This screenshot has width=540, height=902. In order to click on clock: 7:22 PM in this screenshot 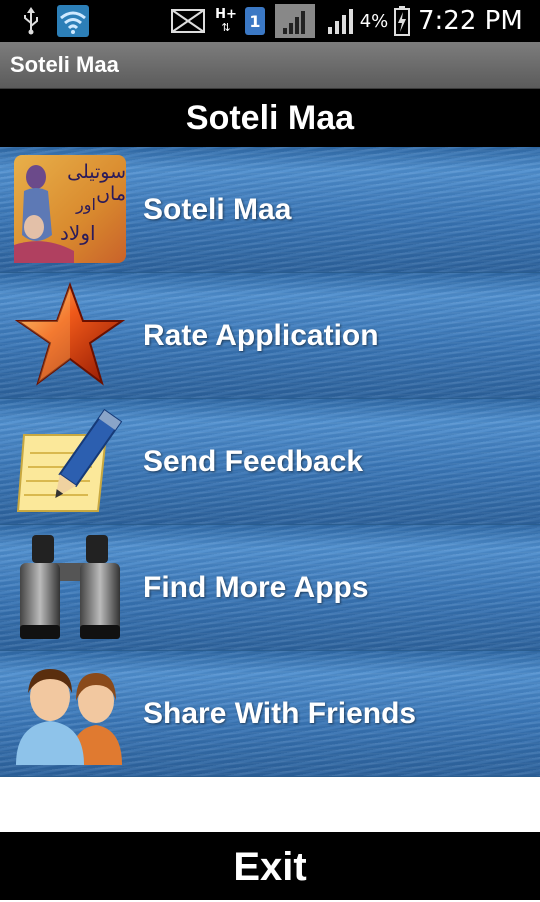, I will do `click(470, 21)`.